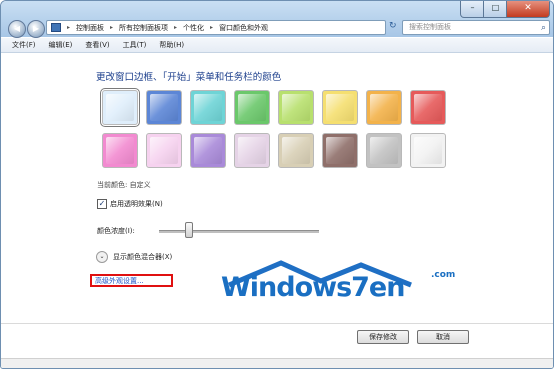  I want to click on transparency-label: 启用透明效果(N), so click(136, 204).